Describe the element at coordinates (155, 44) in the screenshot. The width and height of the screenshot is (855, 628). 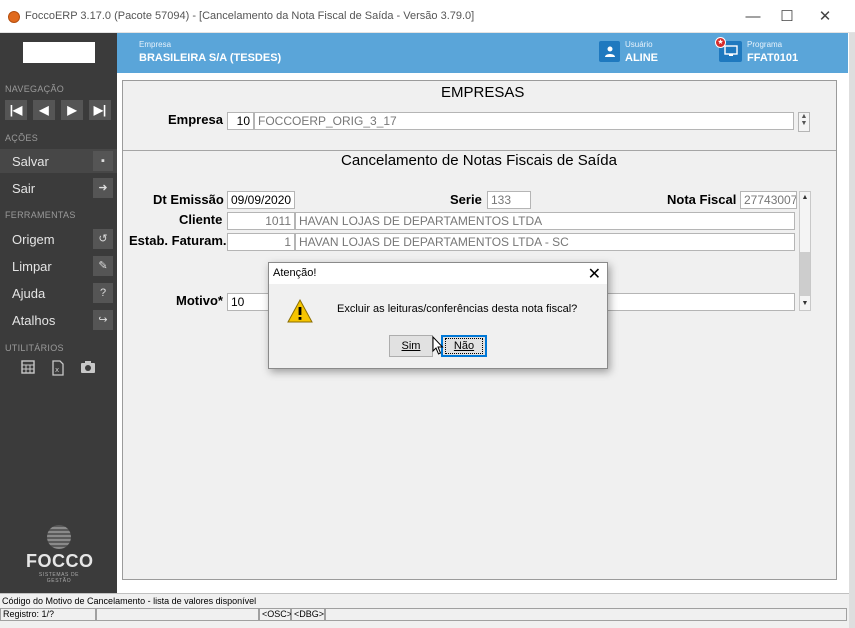
I see `empresa-header-label: Empresa` at that location.